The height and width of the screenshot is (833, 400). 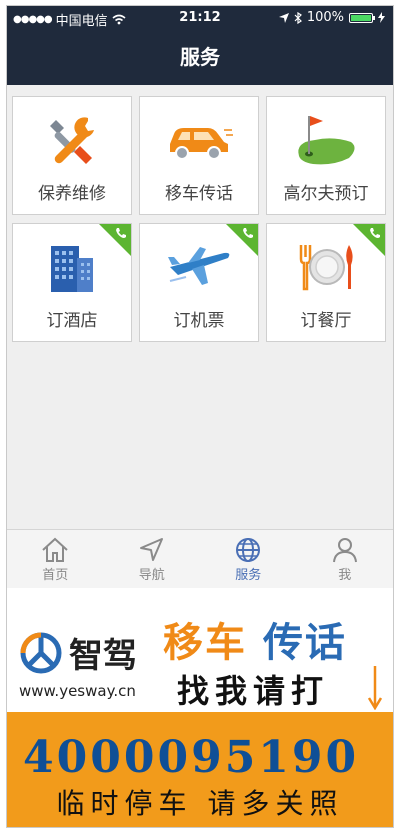 I want to click on home-icon, so click(x=55, y=549).